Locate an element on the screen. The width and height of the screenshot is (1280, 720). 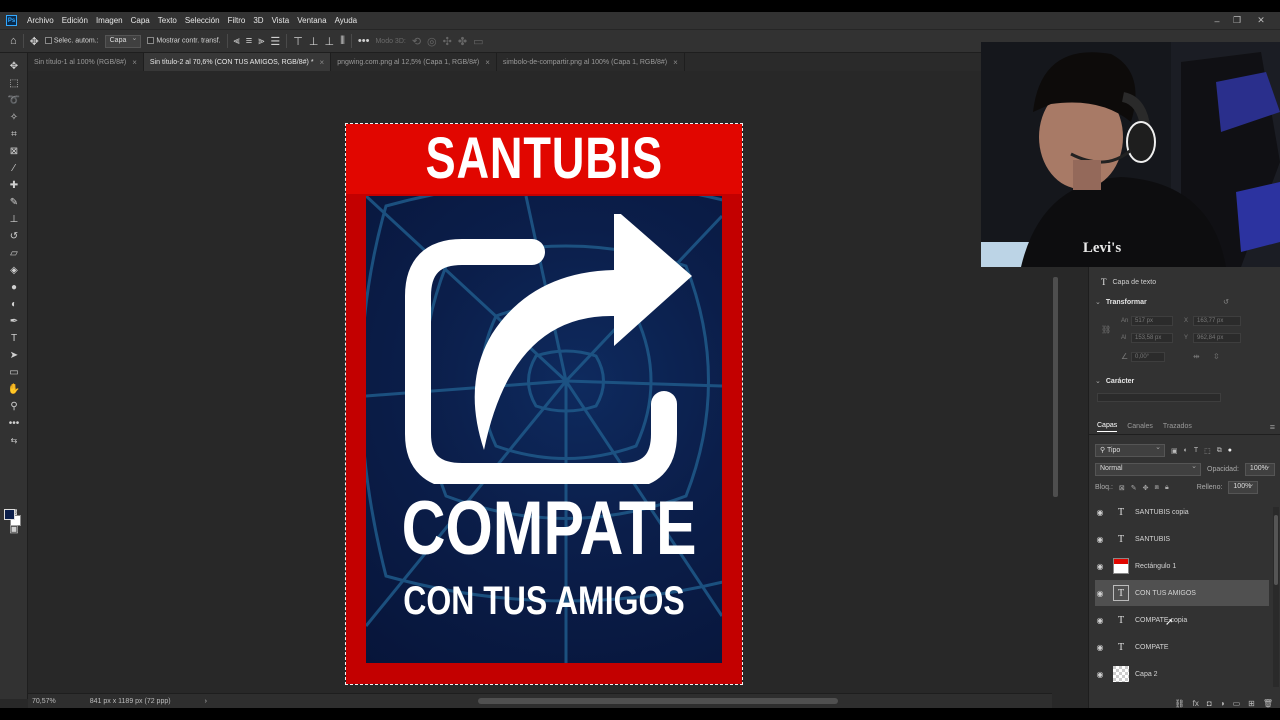
filter-pixel-icon: ▣ is located at coordinates (1174, 451).